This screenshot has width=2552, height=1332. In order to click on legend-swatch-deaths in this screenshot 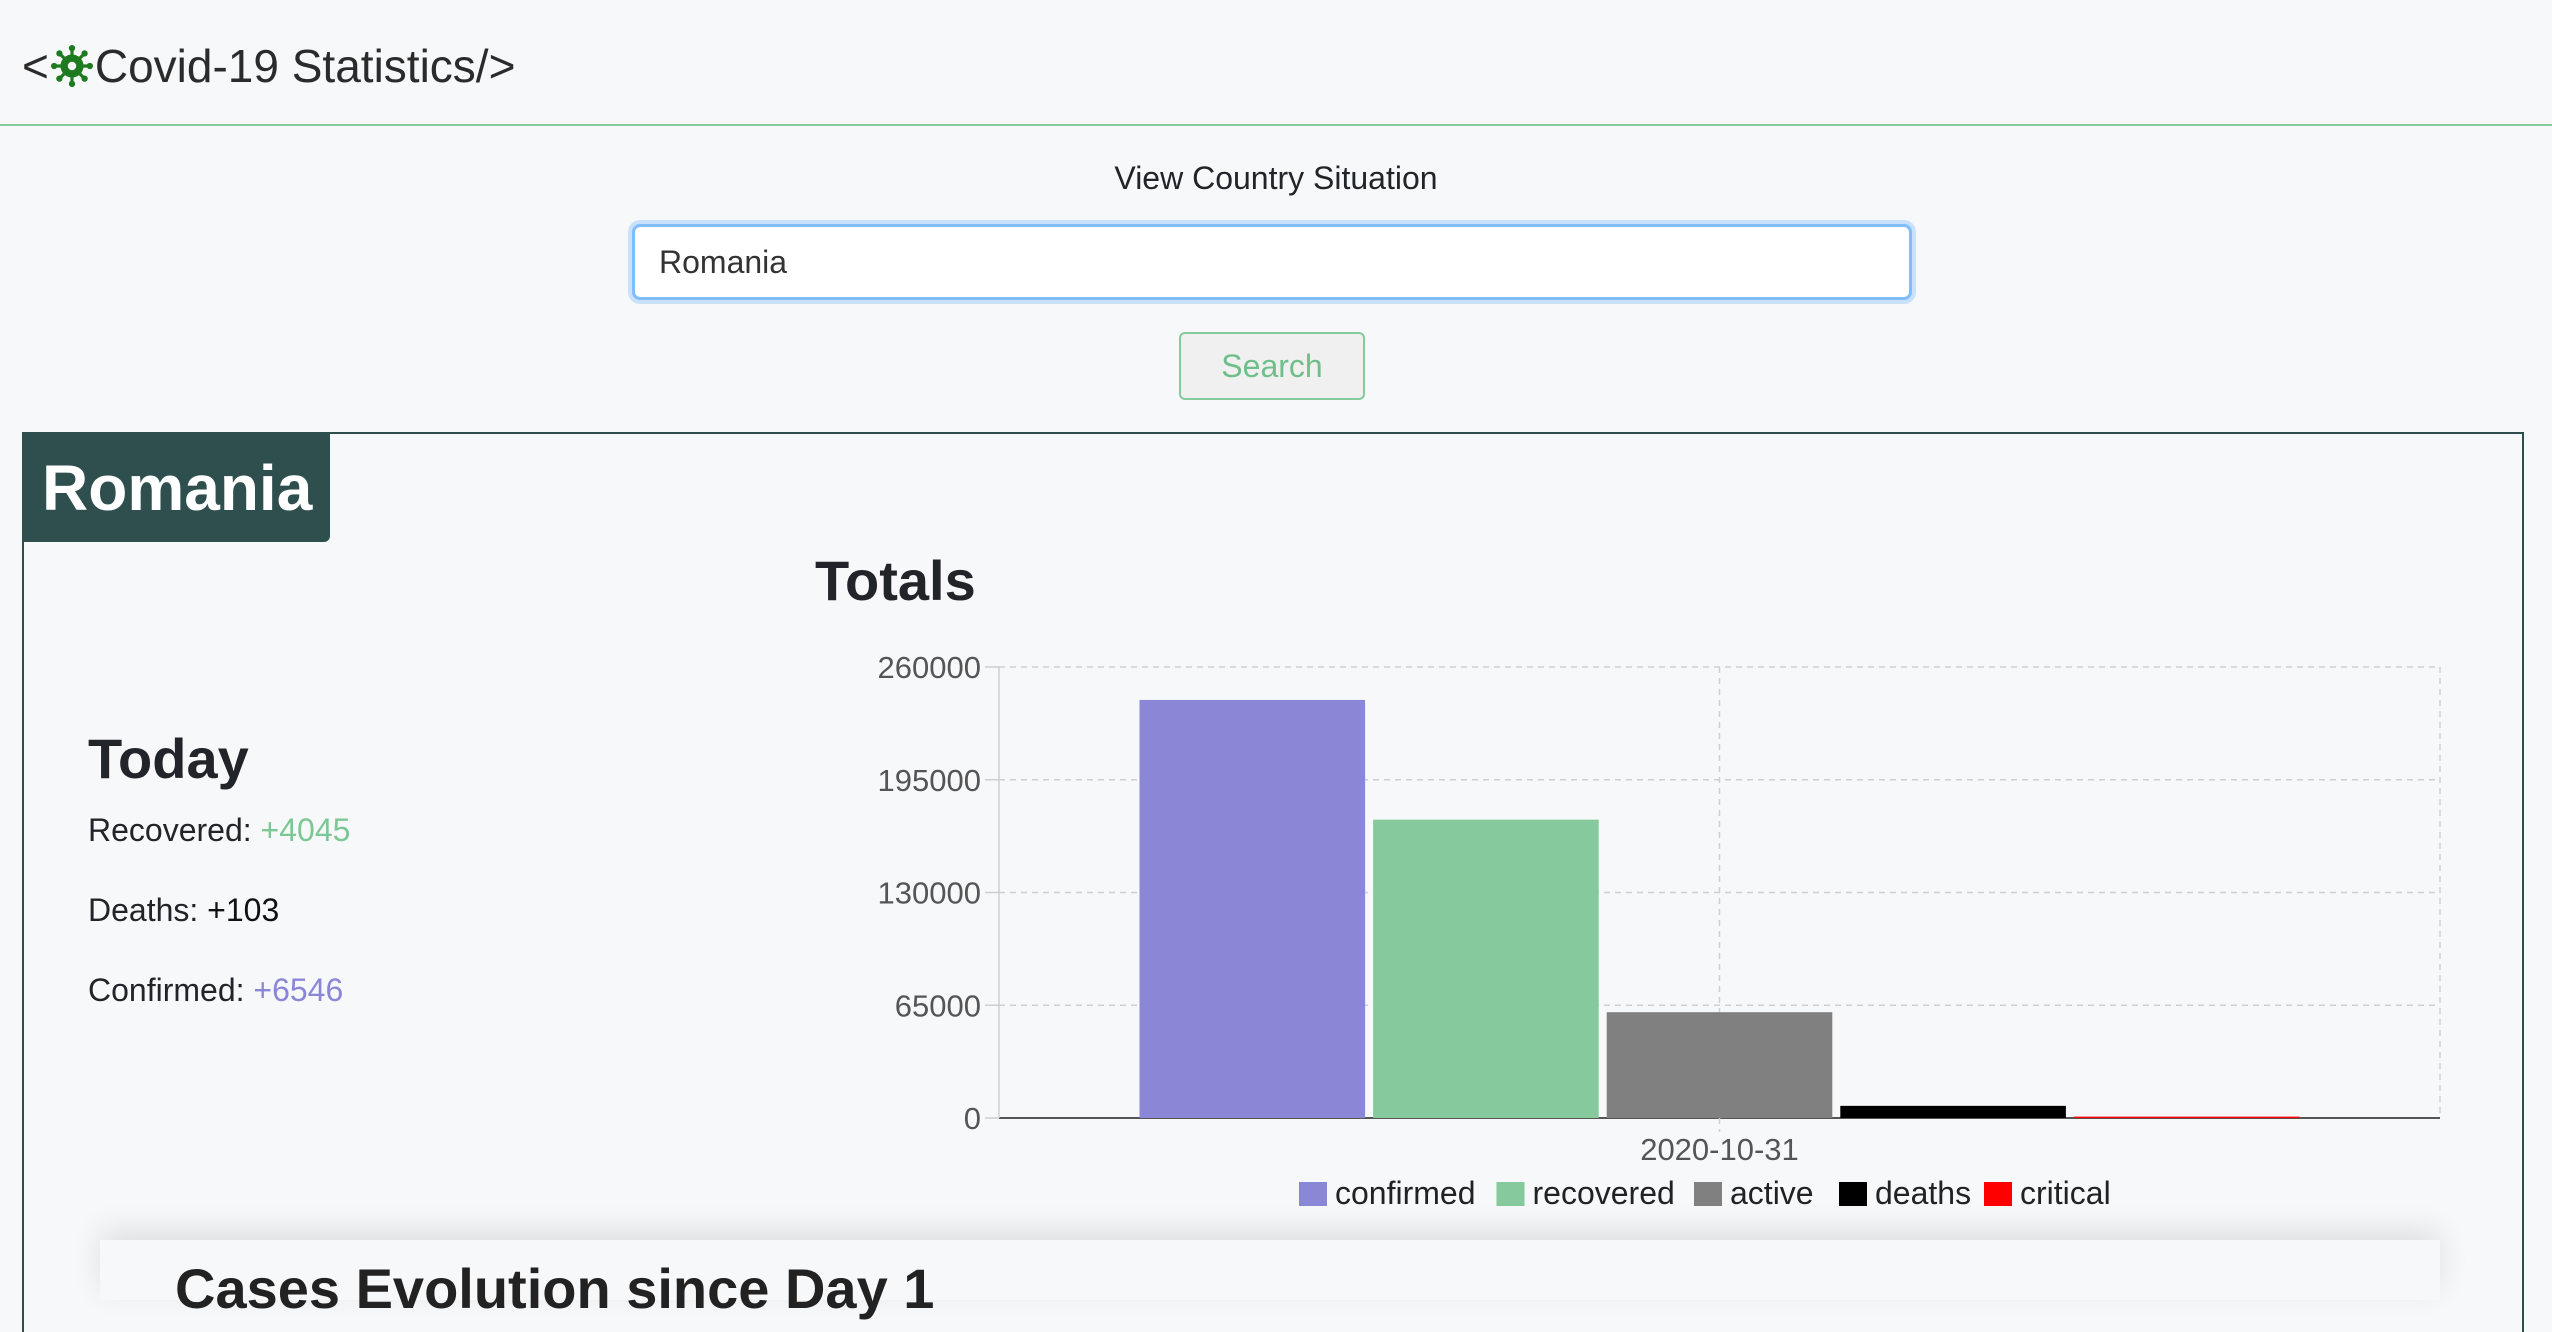, I will do `click(1853, 1194)`.